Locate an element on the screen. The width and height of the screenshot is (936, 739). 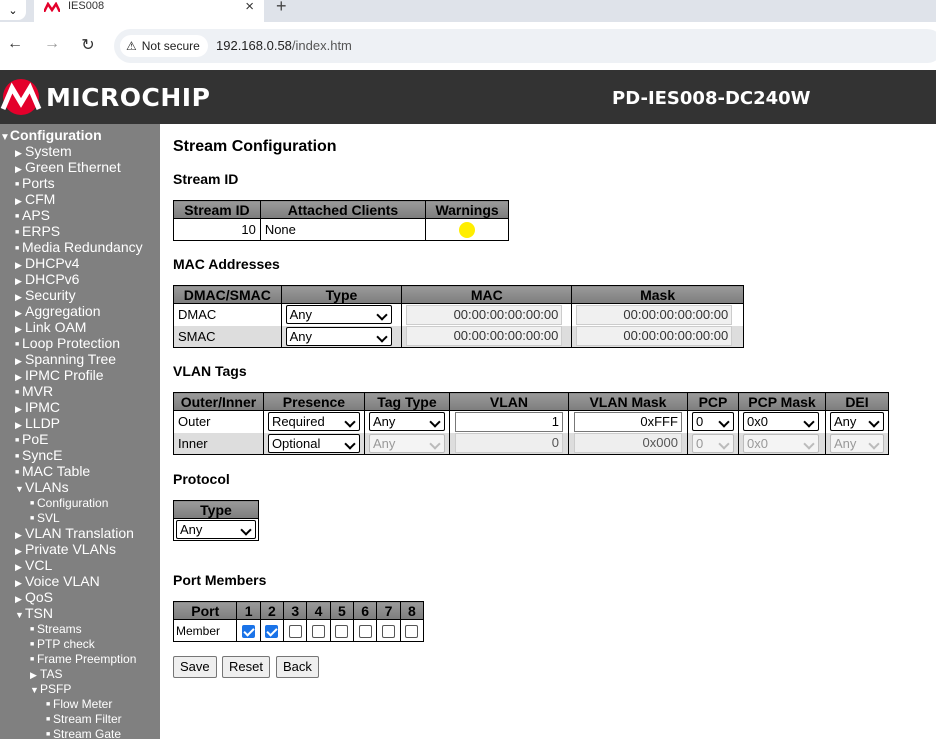
col-header: PCP is located at coordinates (712, 401).